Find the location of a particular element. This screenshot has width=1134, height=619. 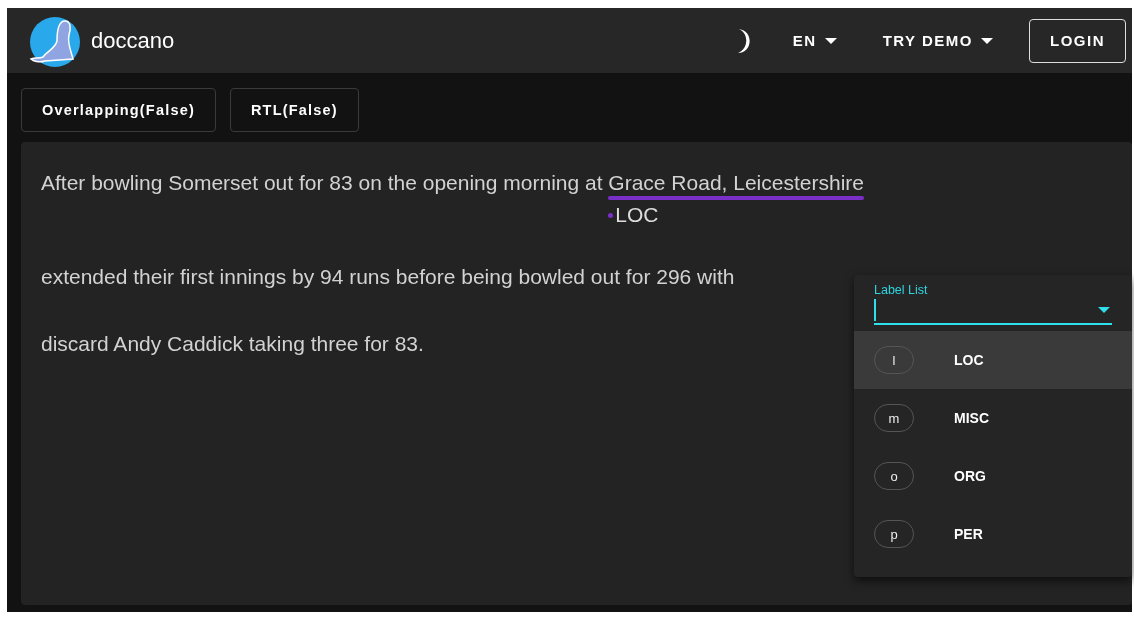

entity-label: LOC is located at coordinates (637, 215).